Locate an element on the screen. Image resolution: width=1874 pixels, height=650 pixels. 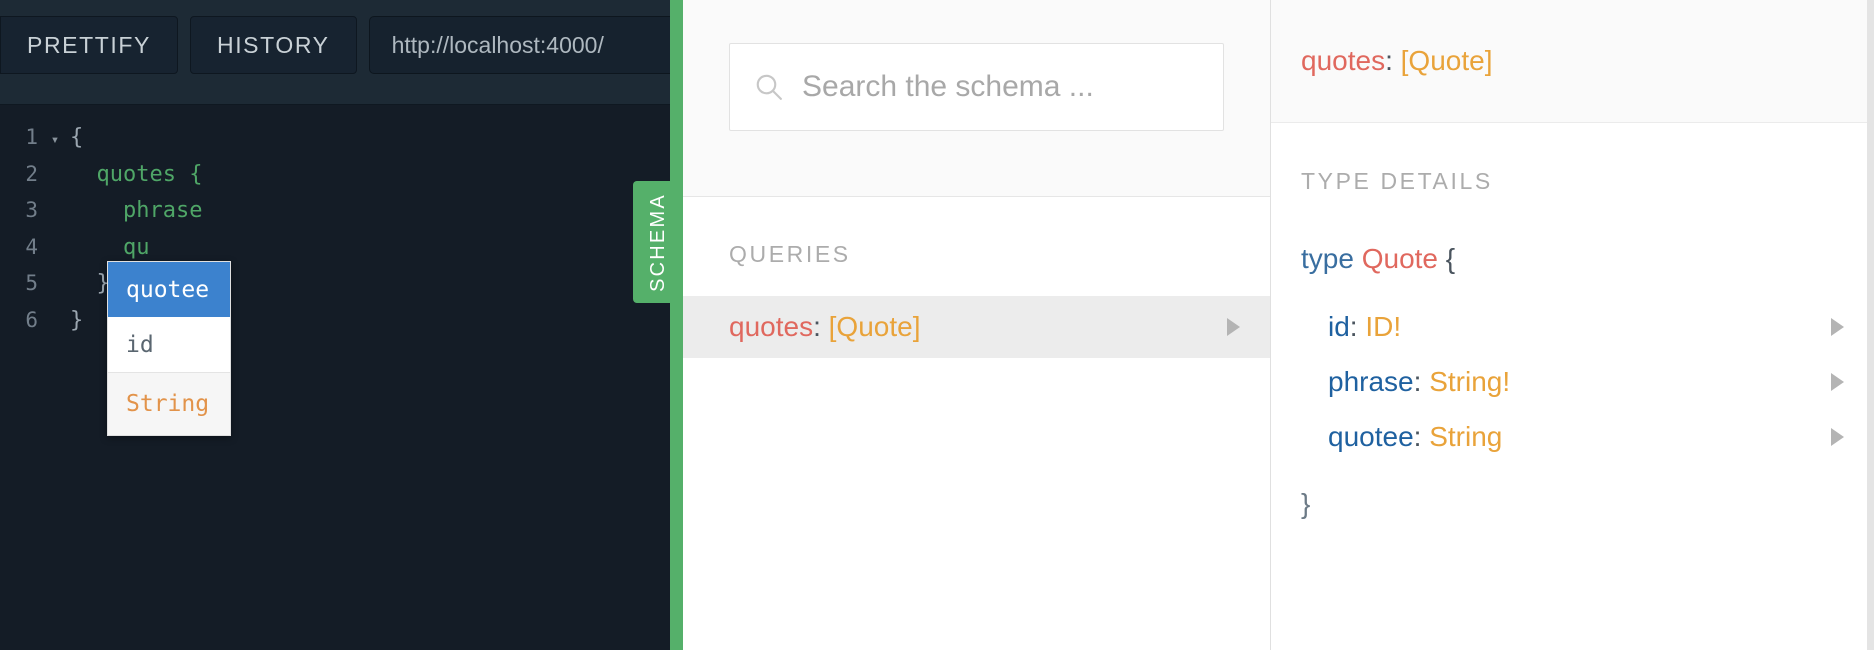
line-number: 3 is located at coordinates (31, 210).